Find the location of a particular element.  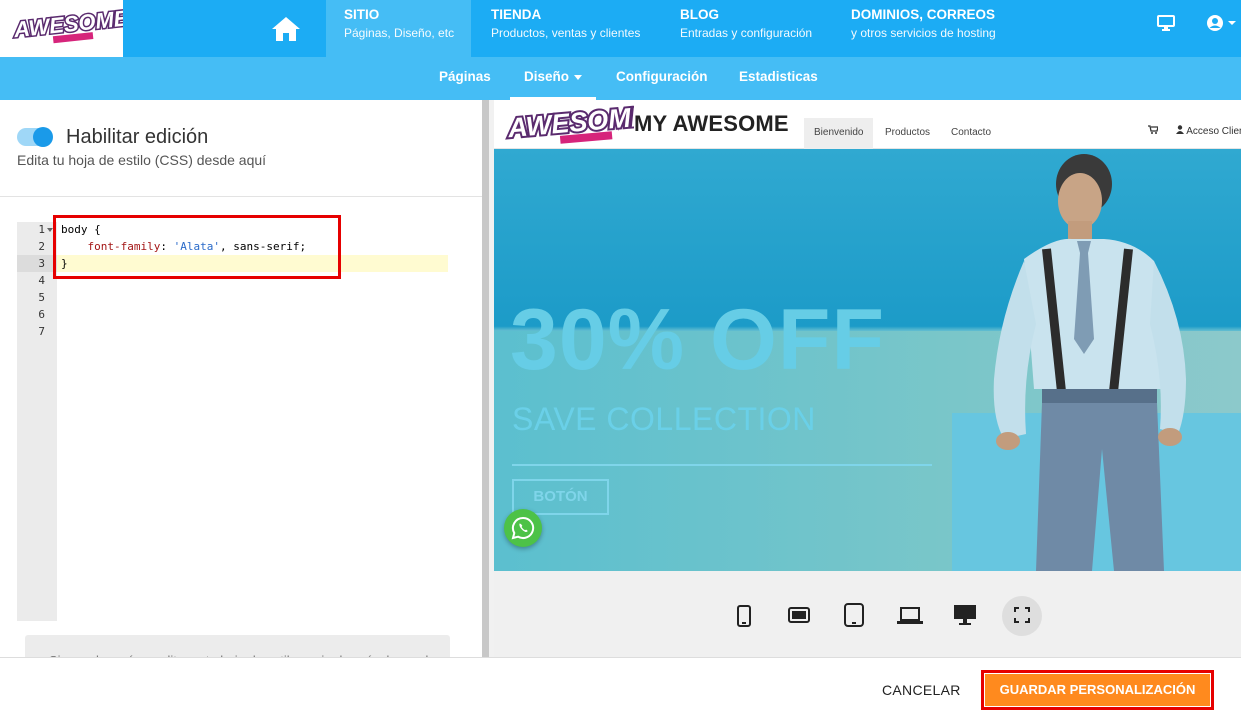

account-link-label: Acceso Clientes is located at coordinates (1213, 131).